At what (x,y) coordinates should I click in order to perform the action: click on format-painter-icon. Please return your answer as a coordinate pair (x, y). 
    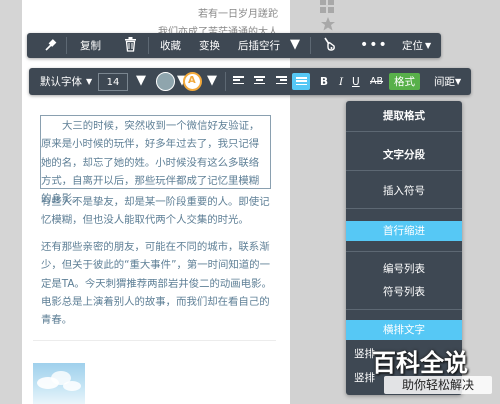
    Looking at the image, I should click on (329, 46).